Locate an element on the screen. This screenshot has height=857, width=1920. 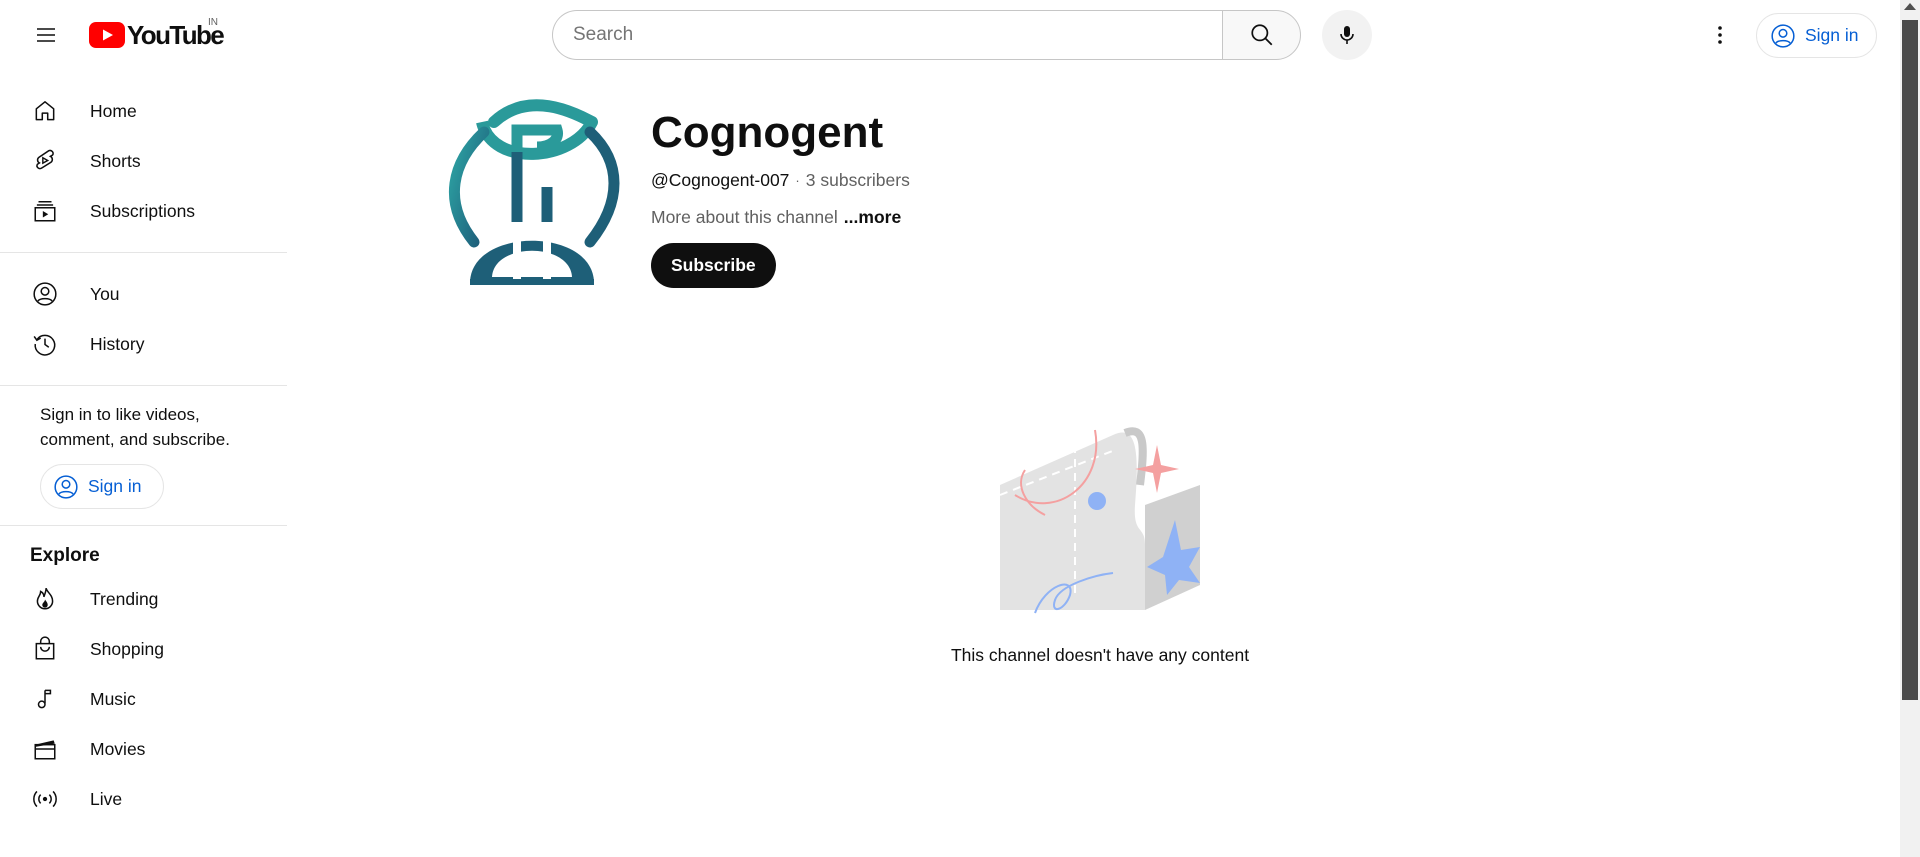
sidebar-item-label: Subscriptions is located at coordinates (143, 210).